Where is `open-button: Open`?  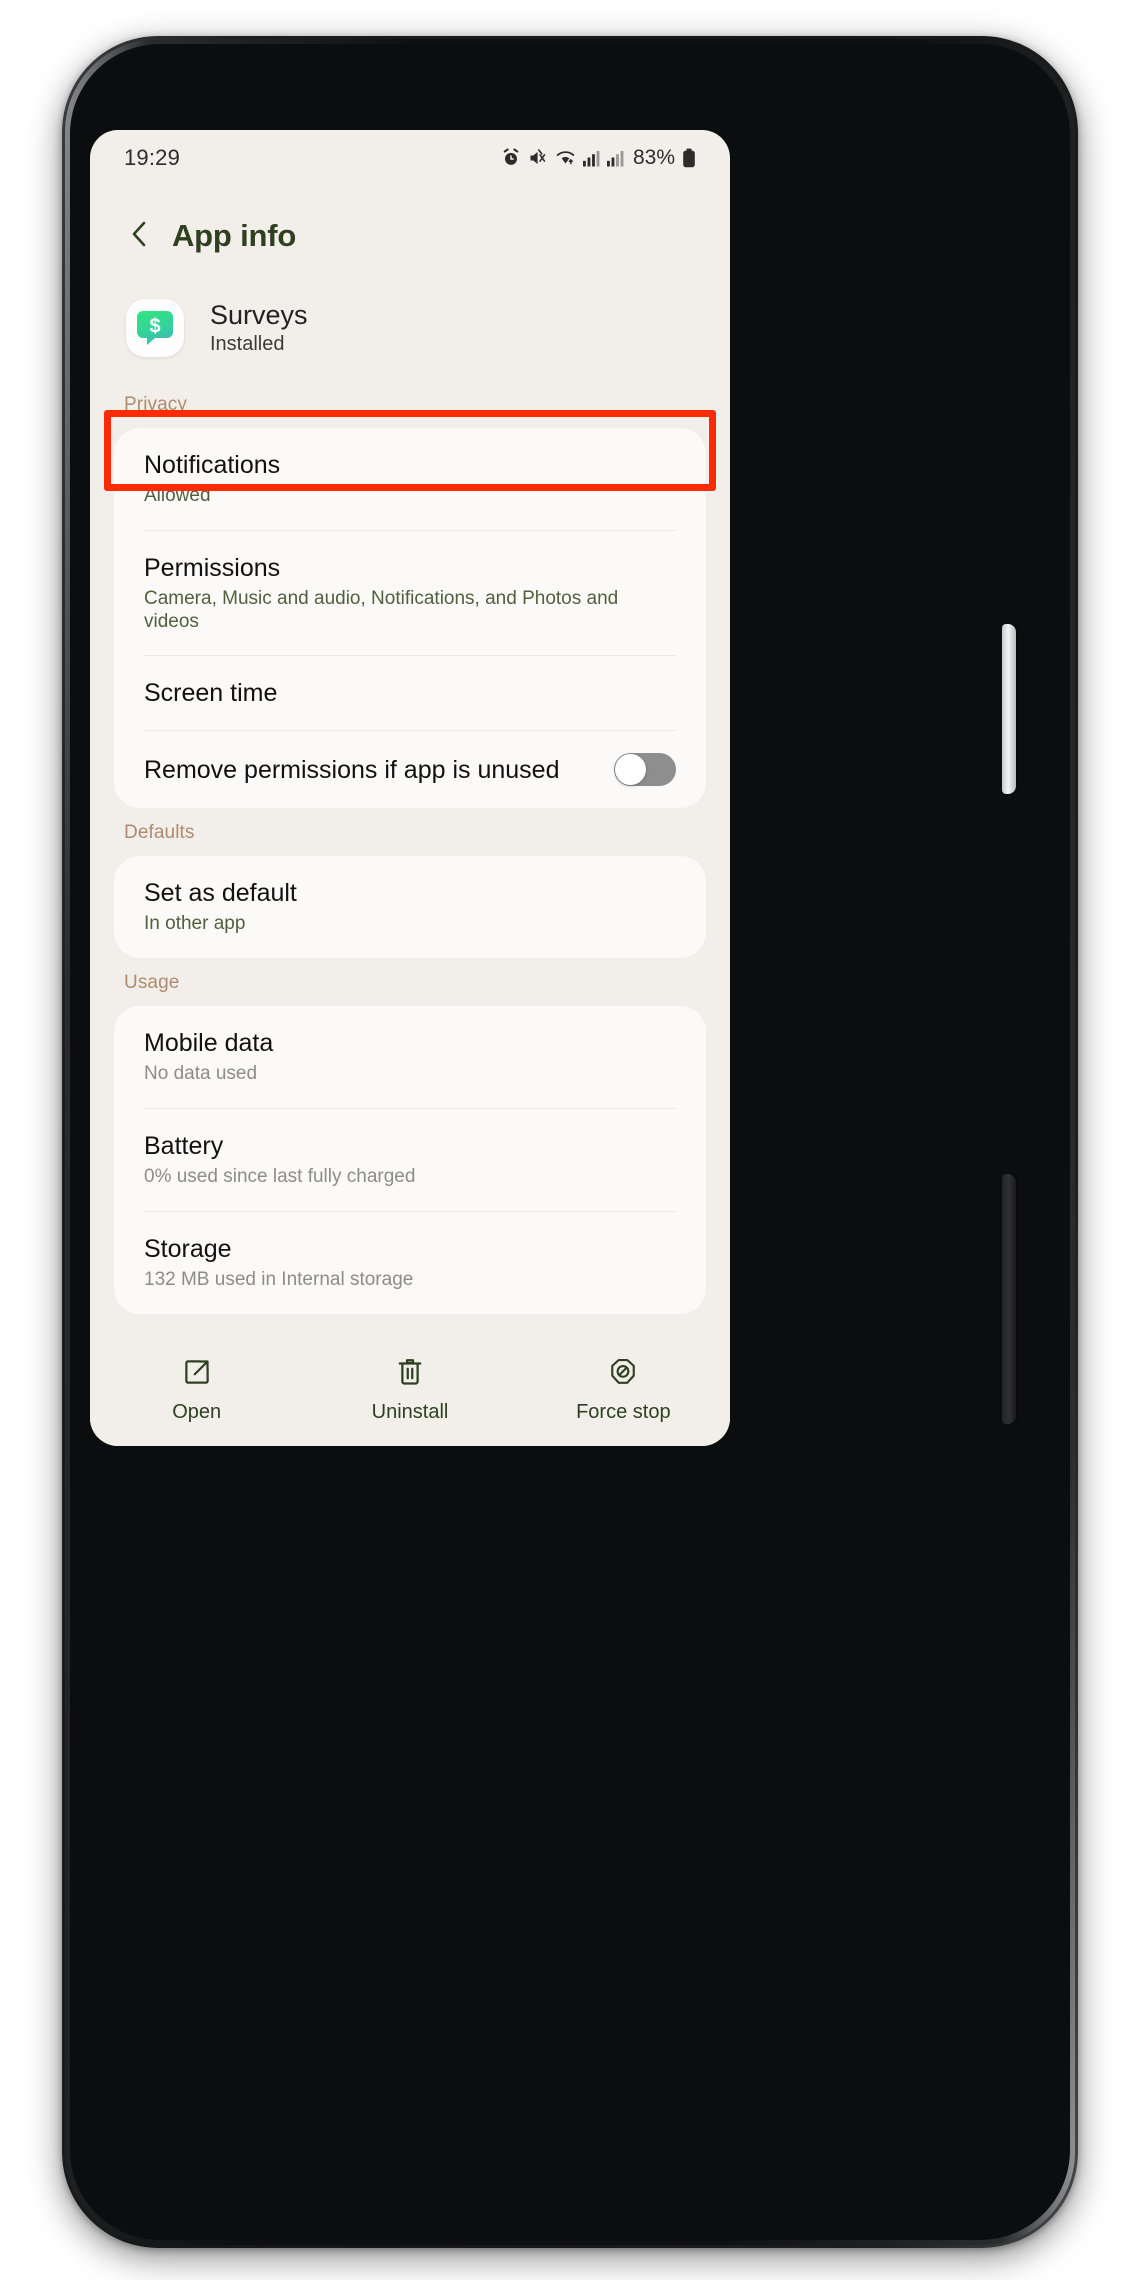
open-button: Open is located at coordinates (196, 1390).